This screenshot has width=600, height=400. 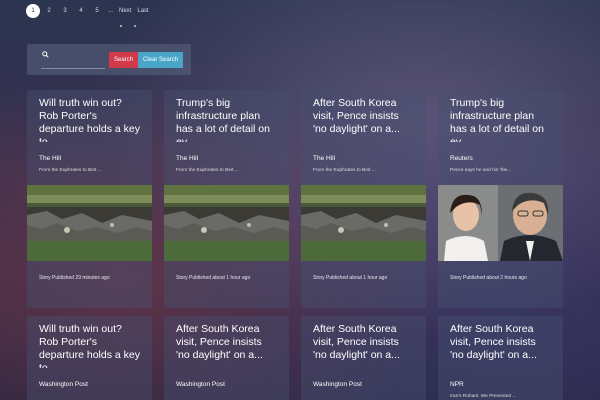 I want to click on card-timestamp: Story Published 29 minutes ago, so click(x=74, y=278).